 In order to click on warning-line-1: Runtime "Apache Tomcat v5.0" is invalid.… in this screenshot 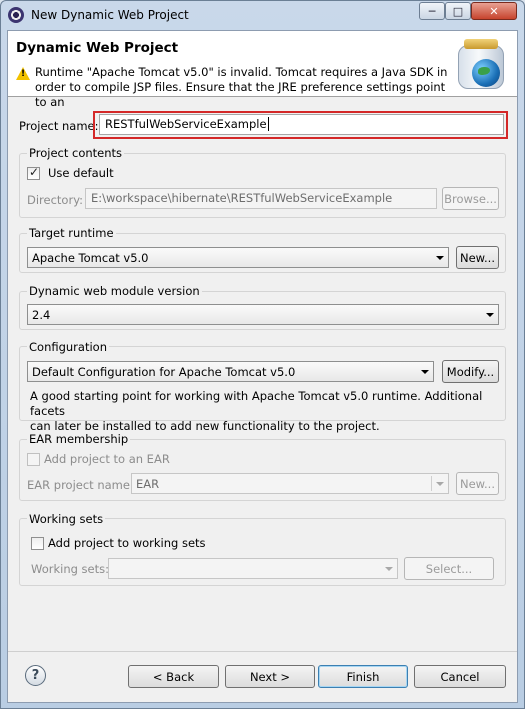, I will do `click(241, 72)`.